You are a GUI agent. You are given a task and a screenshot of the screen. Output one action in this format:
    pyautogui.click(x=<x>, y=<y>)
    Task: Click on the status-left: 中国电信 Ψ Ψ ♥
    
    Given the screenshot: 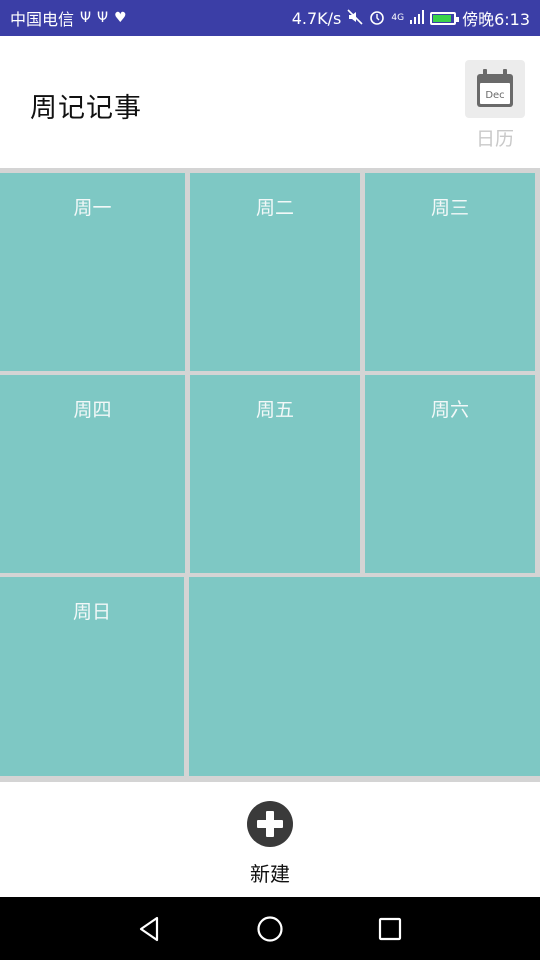 What is the action you would take?
    pyautogui.click(x=68, y=18)
    